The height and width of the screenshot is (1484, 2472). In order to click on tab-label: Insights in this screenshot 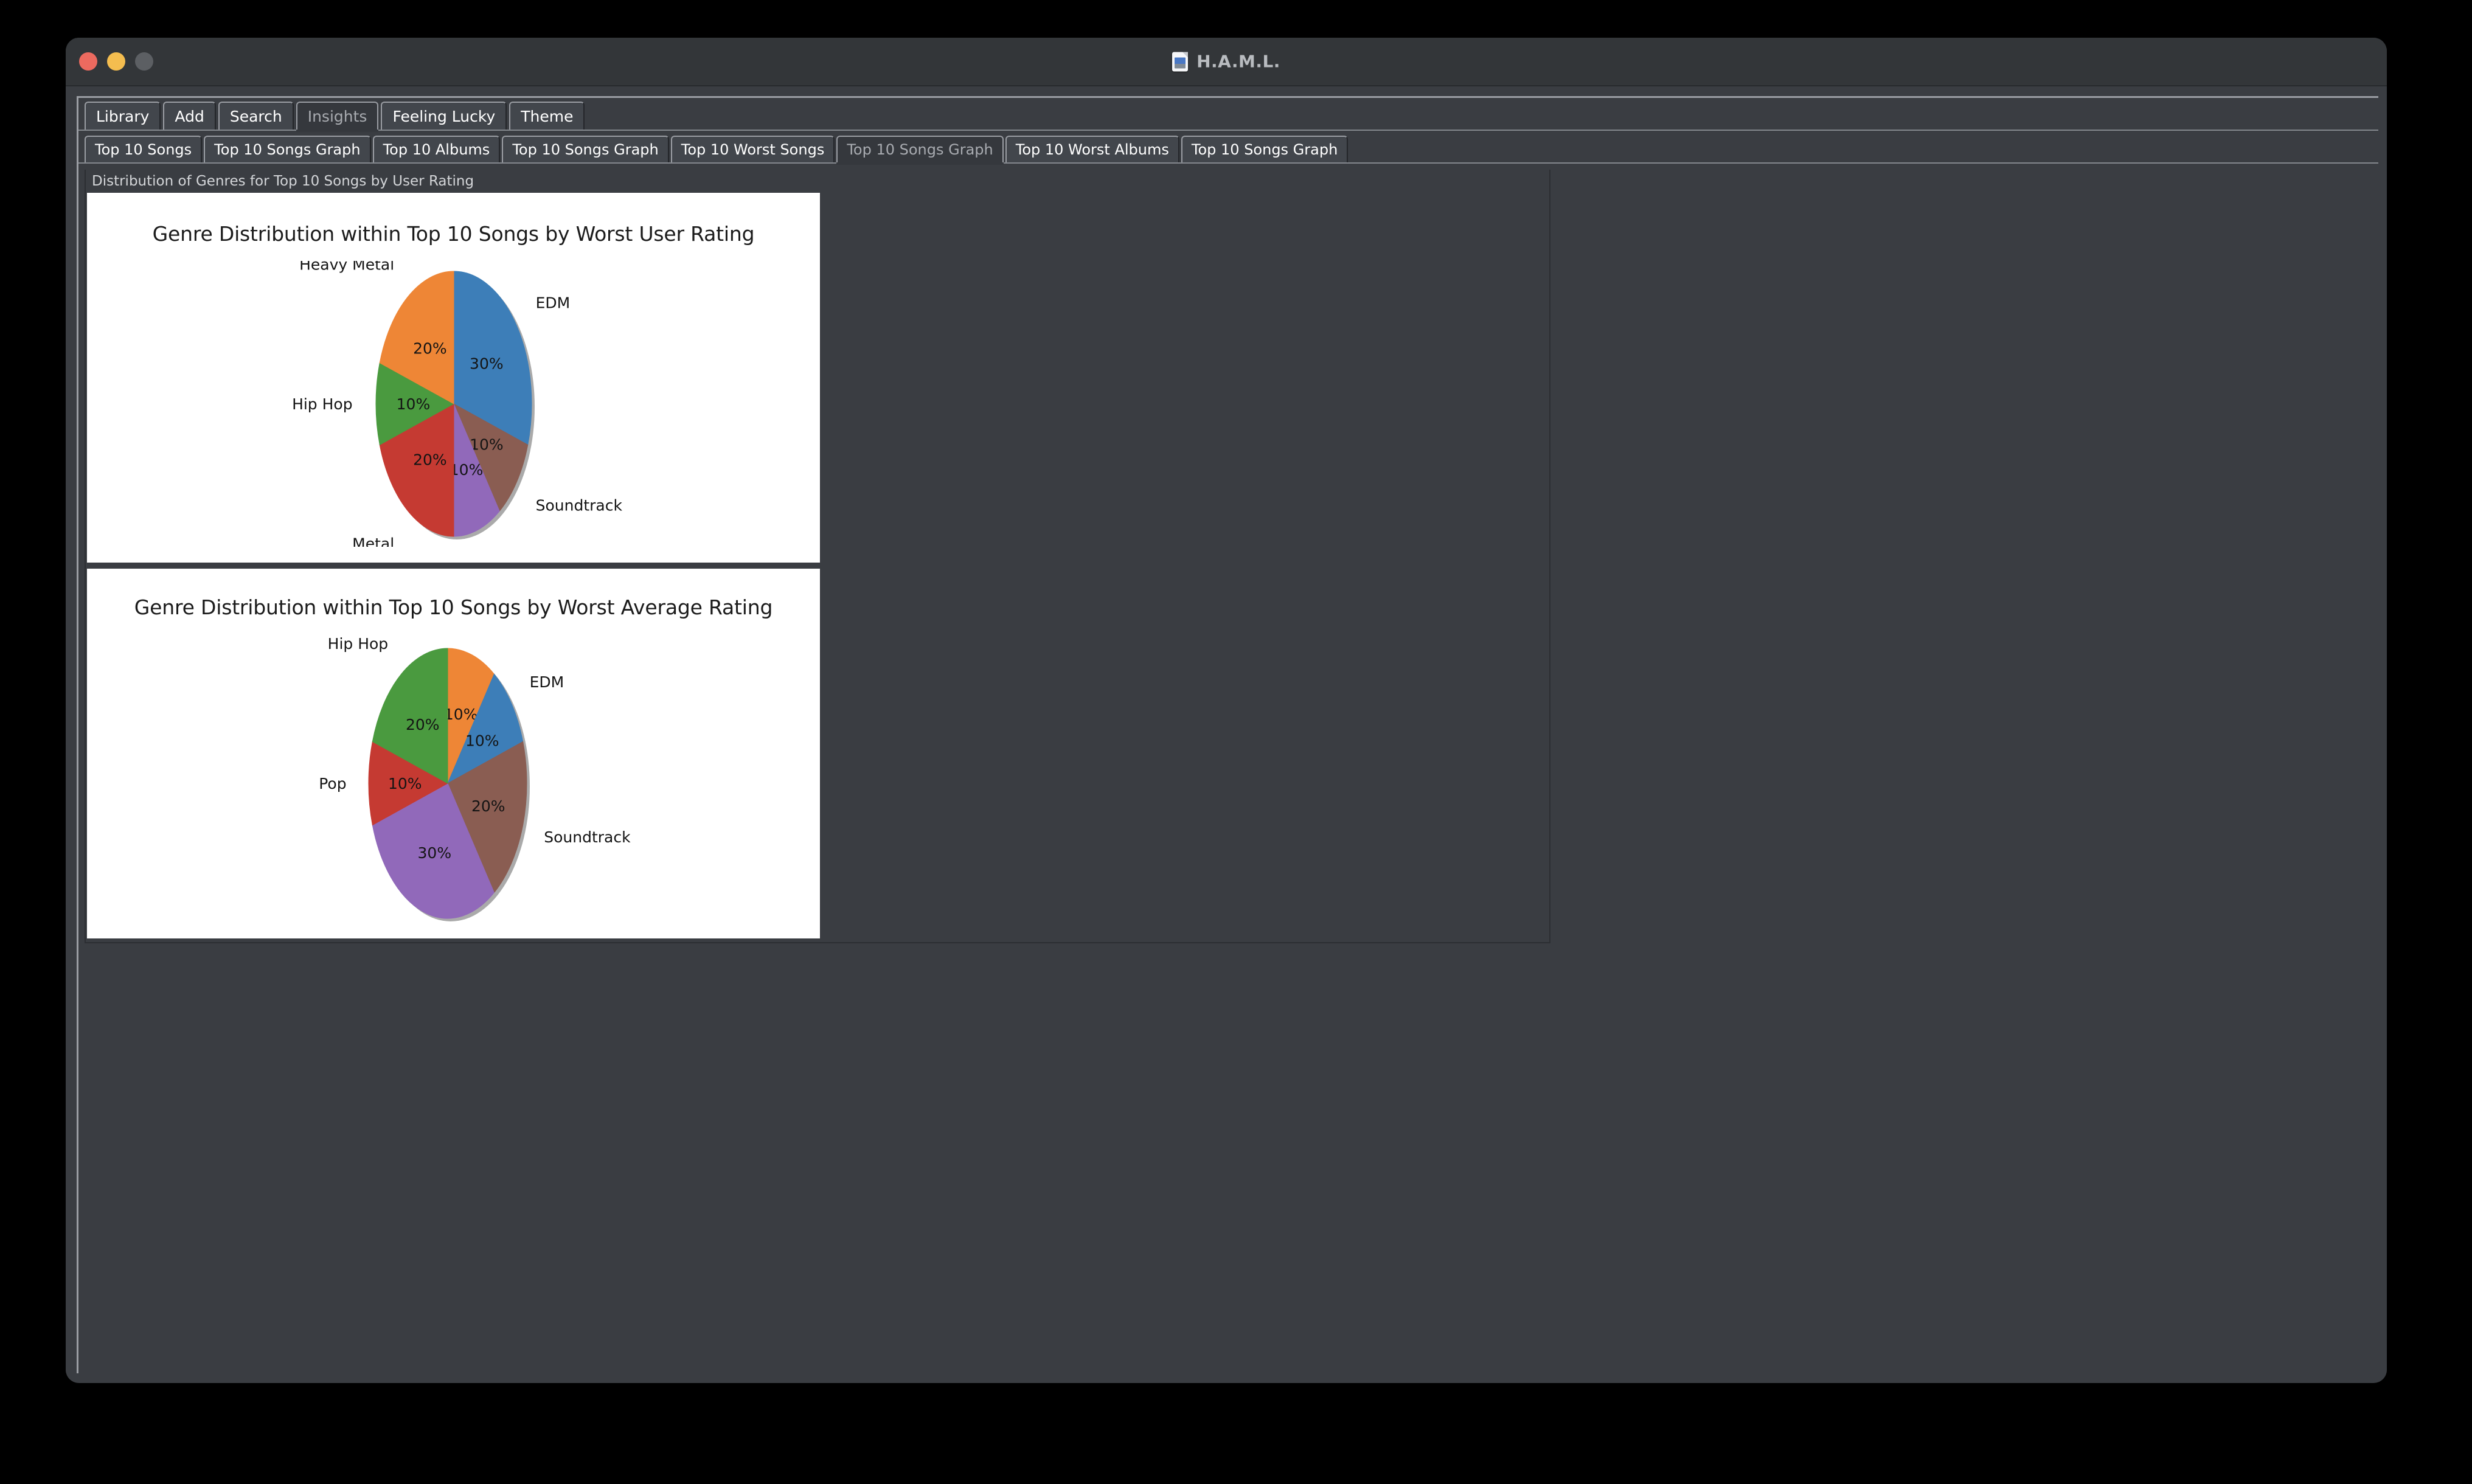, I will do `click(337, 116)`.